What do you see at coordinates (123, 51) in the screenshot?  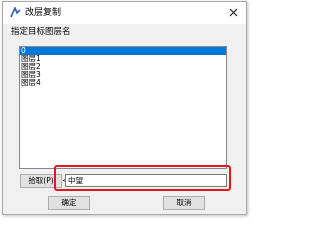 I see `layer-list-item: 0` at bounding box center [123, 51].